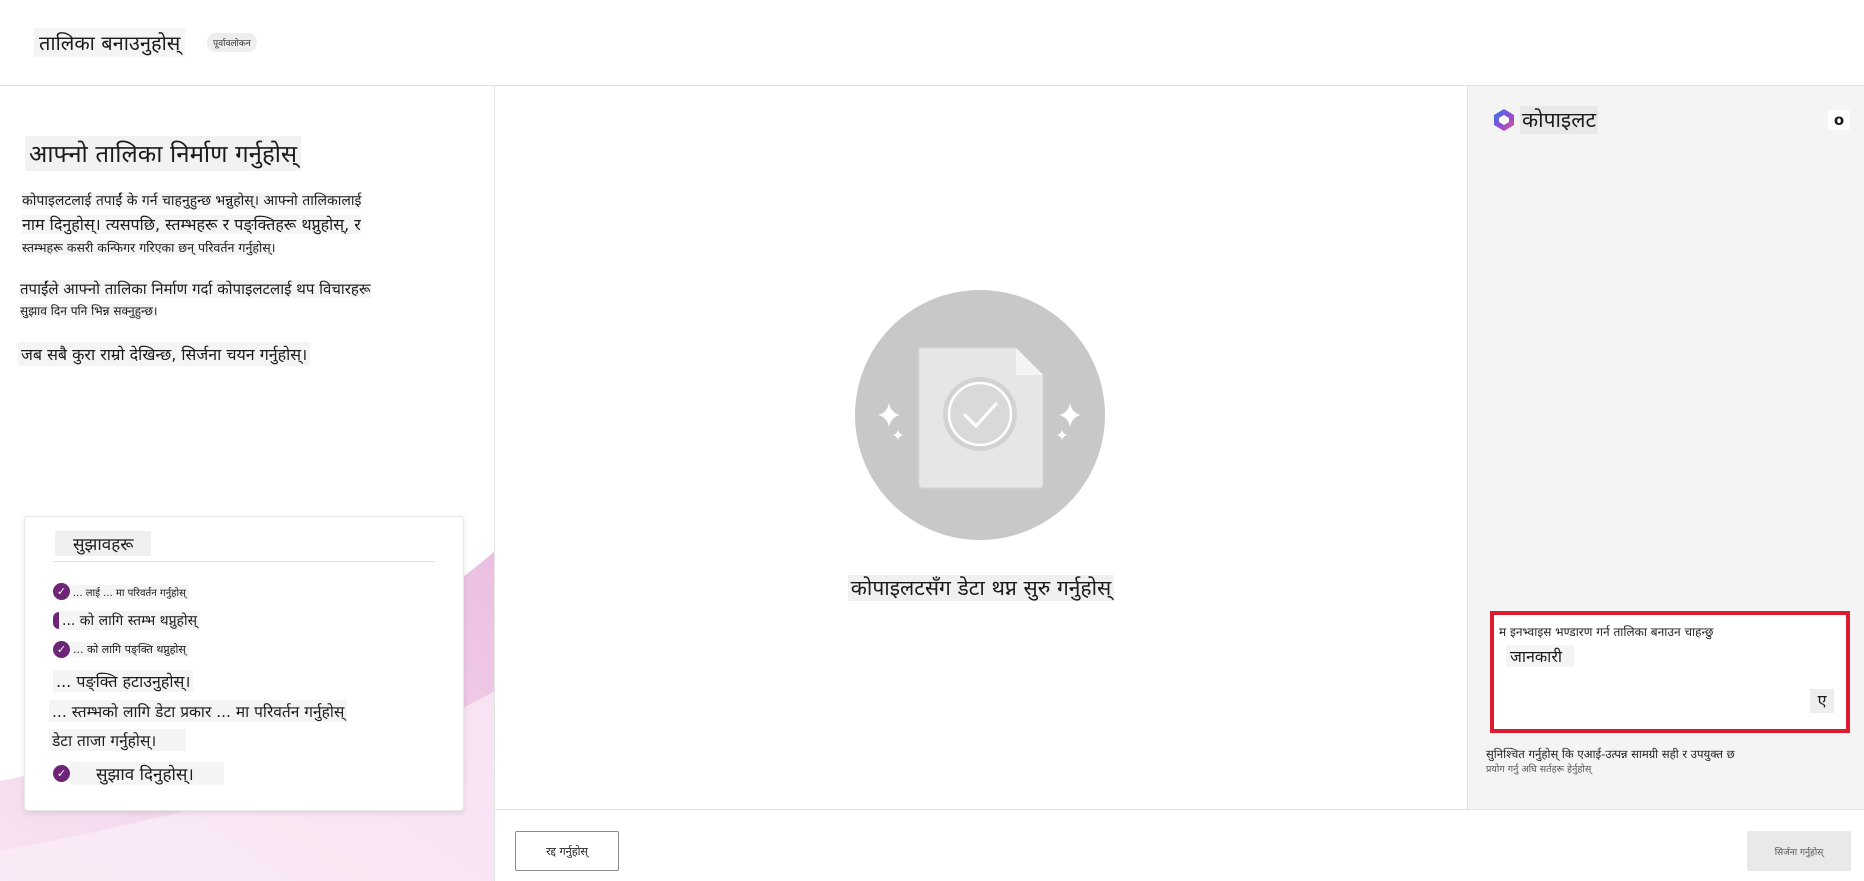 The height and width of the screenshot is (881, 1864). Describe the element at coordinates (127, 620) in the screenshot. I see `suggestion-item: ... को लागि स्तम्भ थप्नुहोस्` at that location.